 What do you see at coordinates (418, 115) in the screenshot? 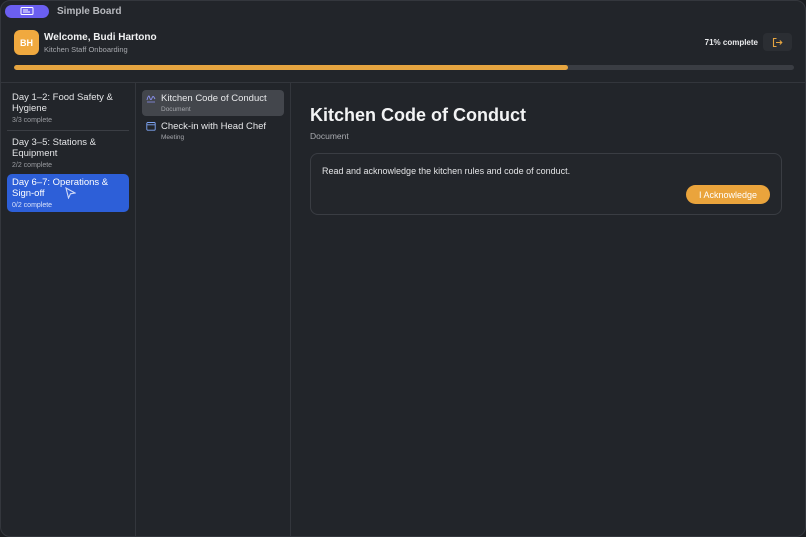
I see `detail-title: Kitchen Code of Conduct` at bounding box center [418, 115].